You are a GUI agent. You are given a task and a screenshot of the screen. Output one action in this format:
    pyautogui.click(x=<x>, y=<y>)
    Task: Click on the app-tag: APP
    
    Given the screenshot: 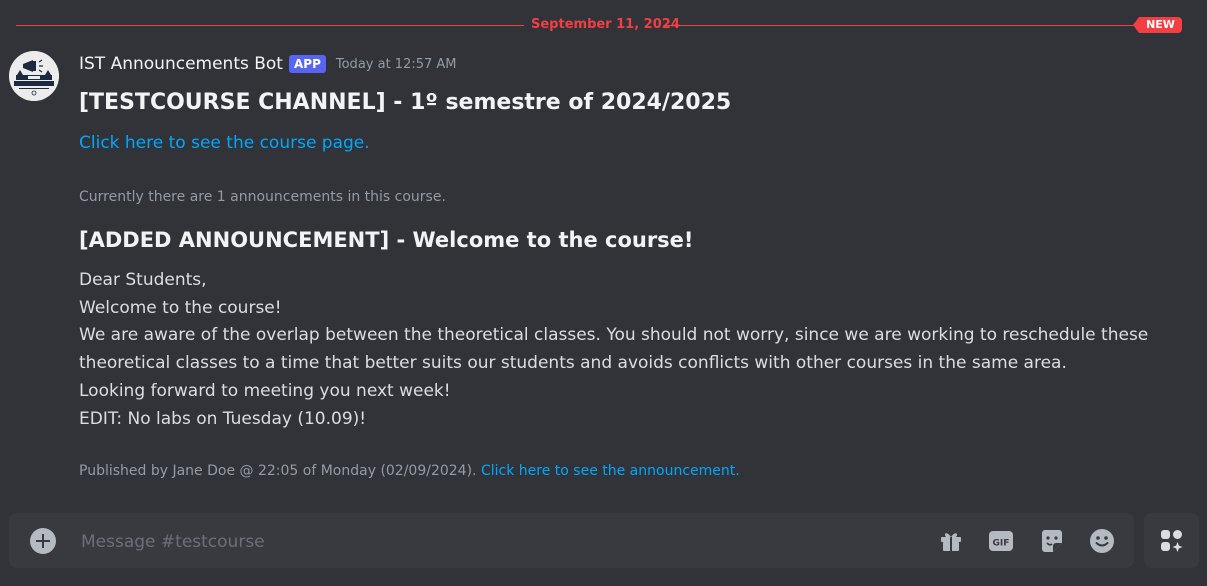 What is the action you would take?
    pyautogui.click(x=307, y=64)
    